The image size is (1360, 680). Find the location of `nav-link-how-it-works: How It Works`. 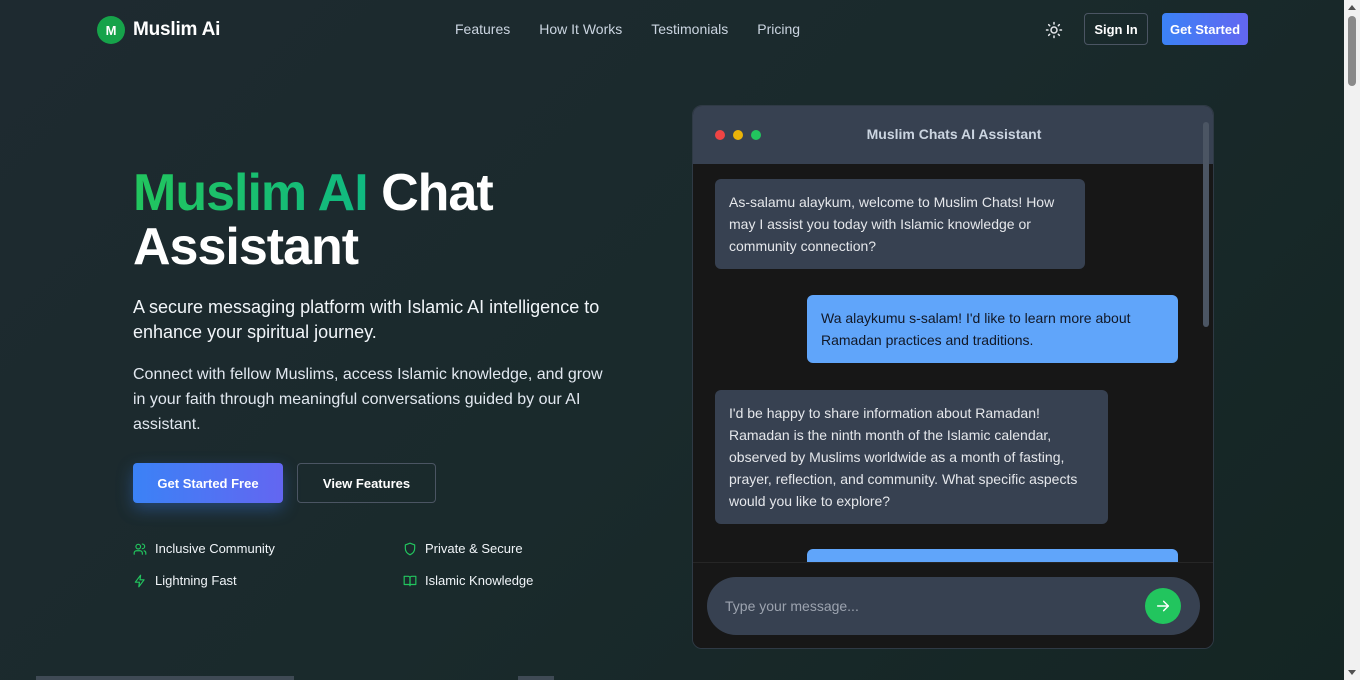

nav-link-how-it-works: How It Works is located at coordinates (580, 29).